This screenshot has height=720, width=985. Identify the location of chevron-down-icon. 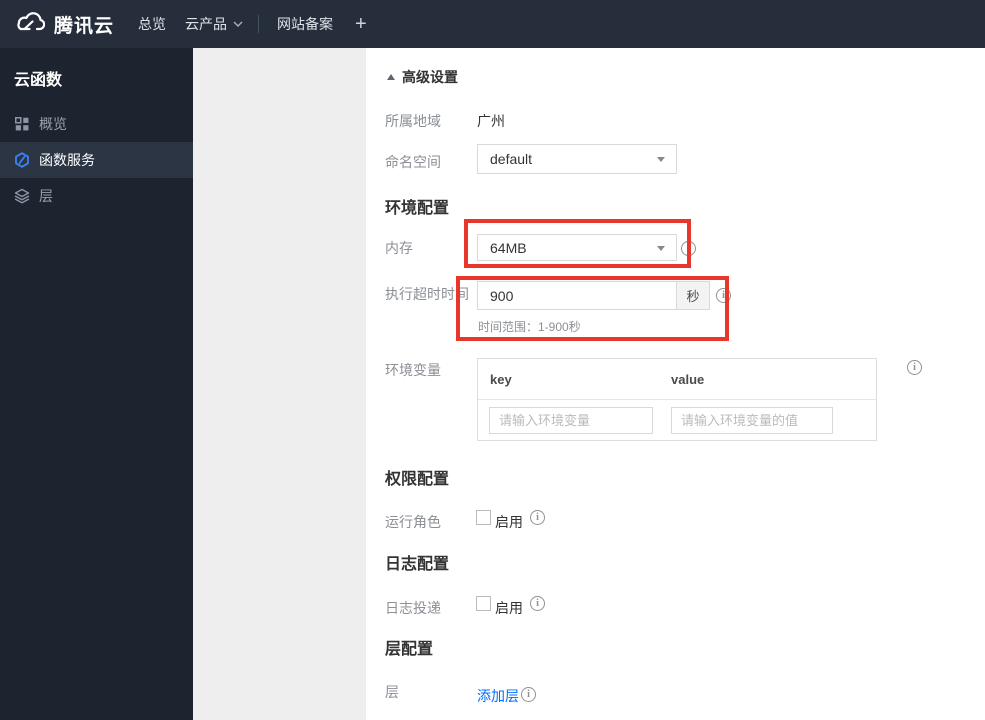
(238, 24).